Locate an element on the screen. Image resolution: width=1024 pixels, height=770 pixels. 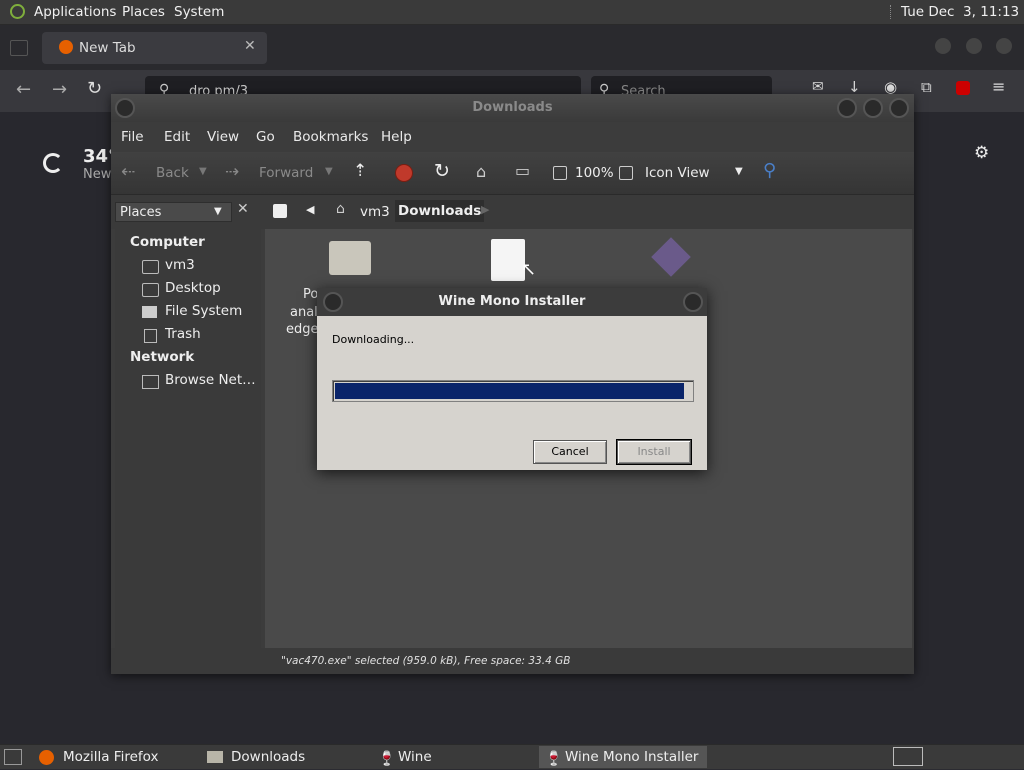
window-menu-button is located at coordinates (125, 108).